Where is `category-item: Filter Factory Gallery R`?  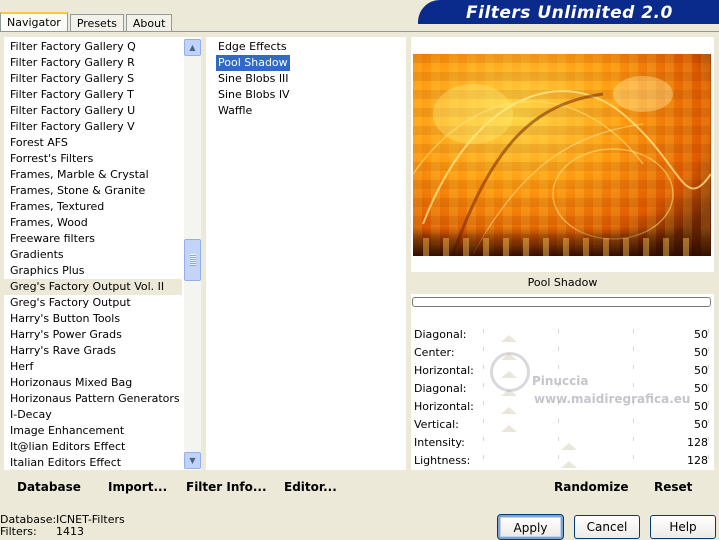
category-item: Filter Factory Gallery R is located at coordinates (93, 63).